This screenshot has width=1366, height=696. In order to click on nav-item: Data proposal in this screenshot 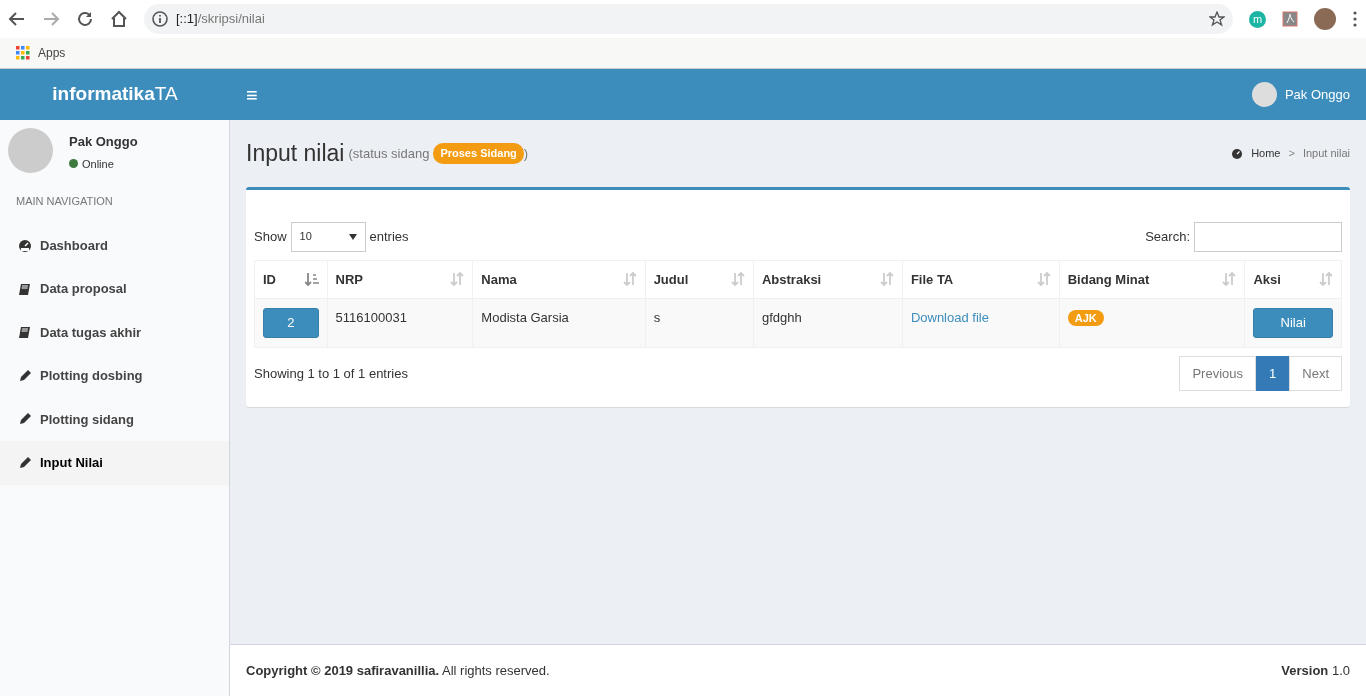, I will do `click(114, 289)`.